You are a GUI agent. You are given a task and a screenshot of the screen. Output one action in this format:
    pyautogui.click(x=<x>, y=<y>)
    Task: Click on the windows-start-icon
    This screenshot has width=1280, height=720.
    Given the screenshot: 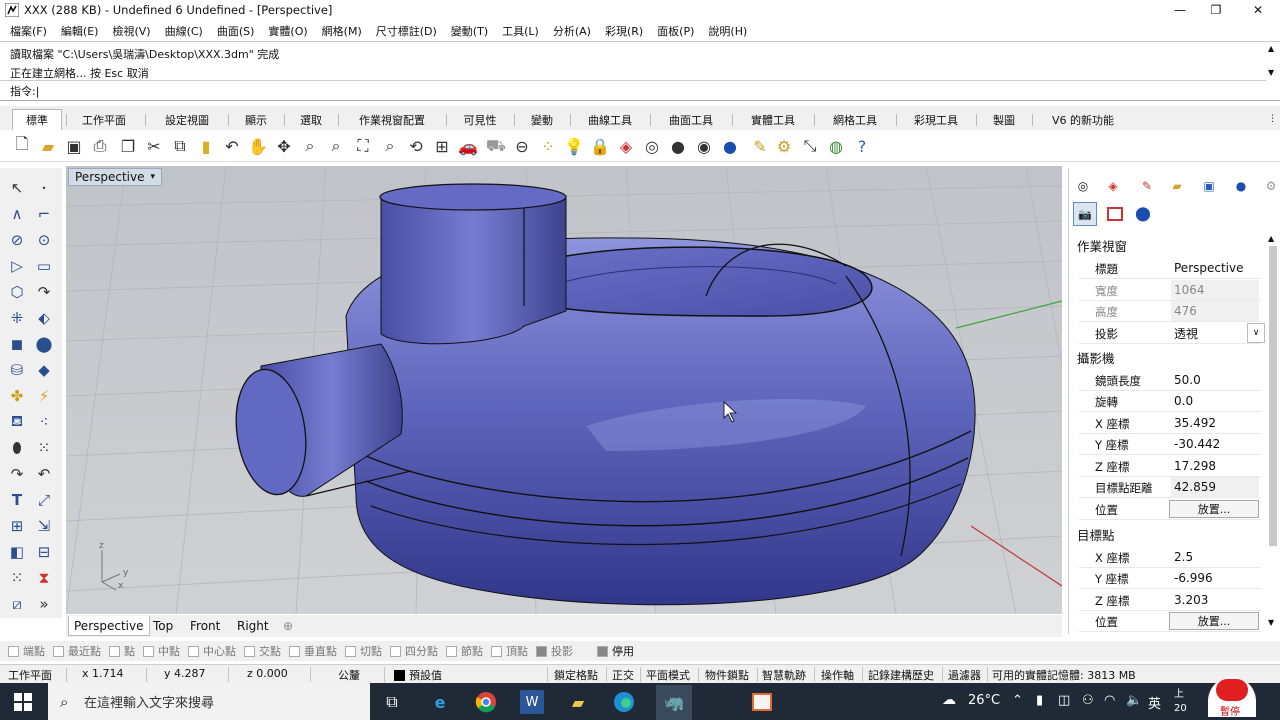 What is the action you would take?
    pyautogui.click(x=23, y=702)
    